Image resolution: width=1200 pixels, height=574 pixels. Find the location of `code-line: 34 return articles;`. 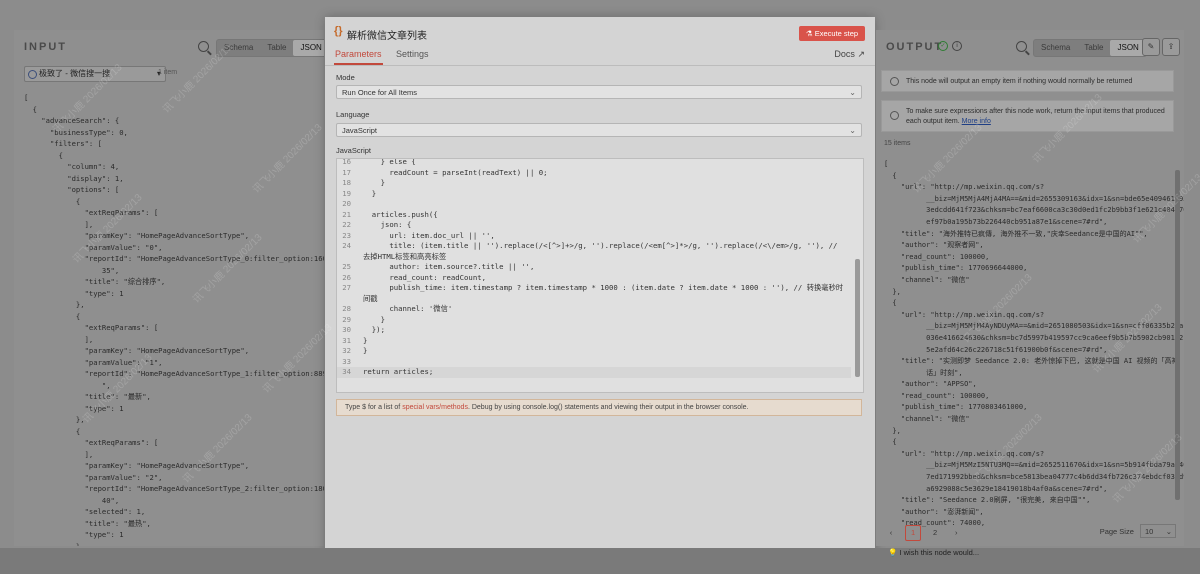

code-line: 34 return articles; is located at coordinates (594, 372).